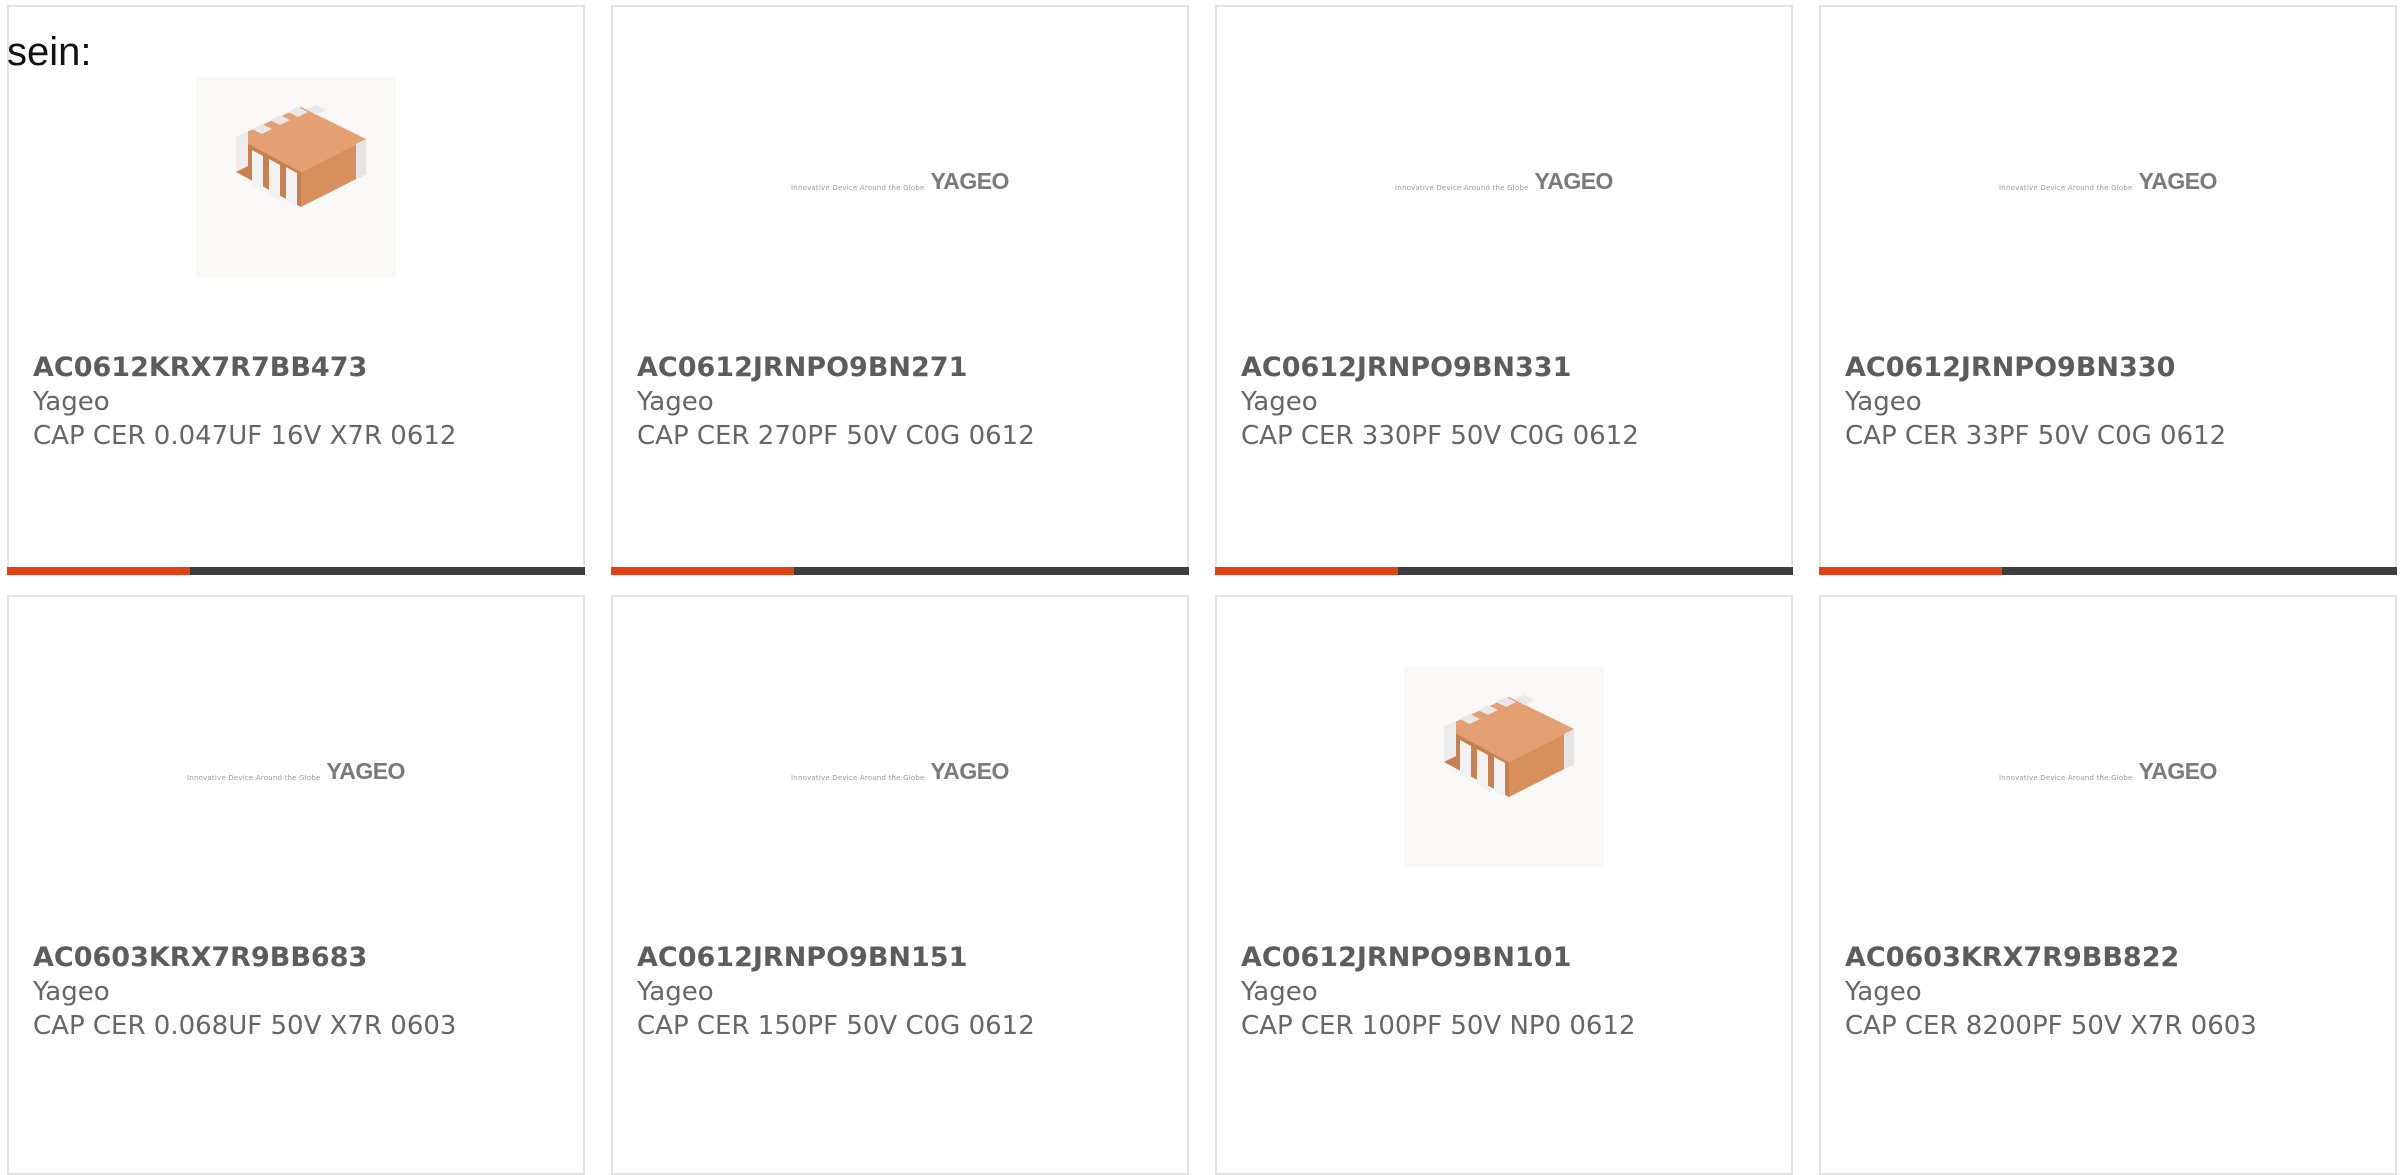  Describe the element at coordinates (2036, 436) in the screenshot. I see `product-description: CAP CER 33PF 50V C0G 0612` at that location.